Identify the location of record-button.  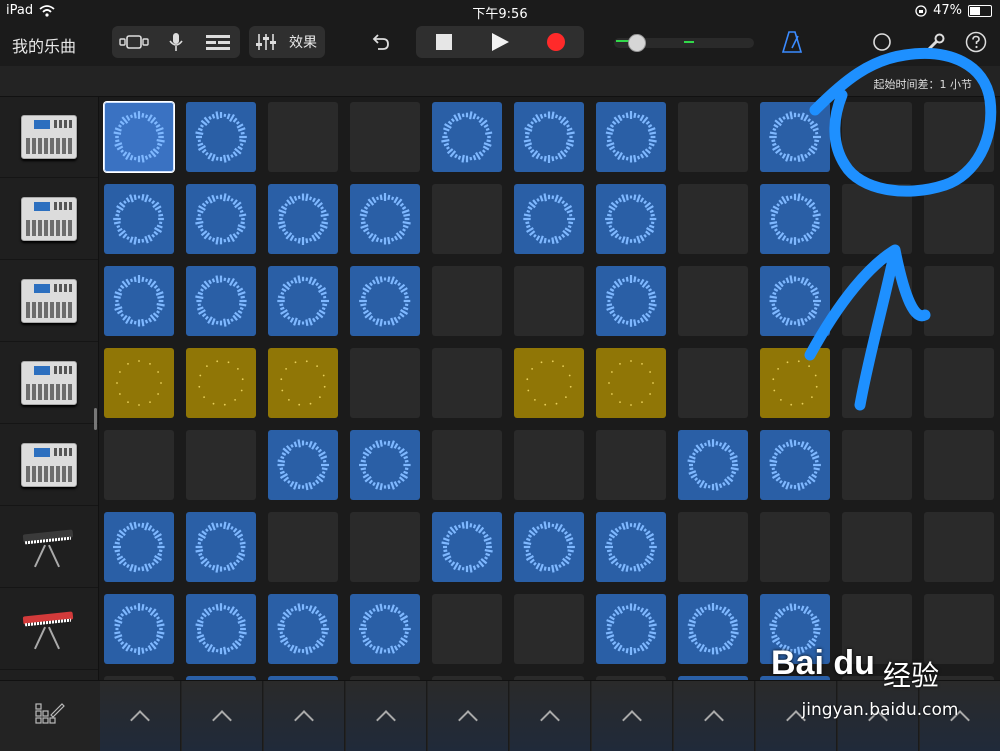
(556, 42).